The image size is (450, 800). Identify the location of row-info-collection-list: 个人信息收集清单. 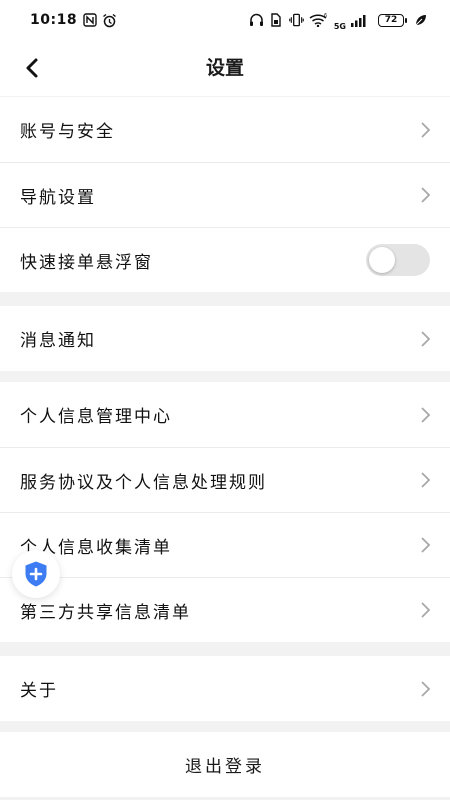
(225, 544).